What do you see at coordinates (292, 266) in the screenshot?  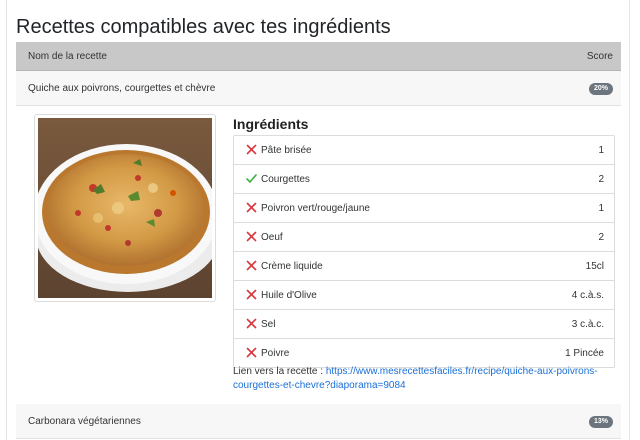 I see `ingredient-name: Crème liquide` at bounding box center [292, 266].